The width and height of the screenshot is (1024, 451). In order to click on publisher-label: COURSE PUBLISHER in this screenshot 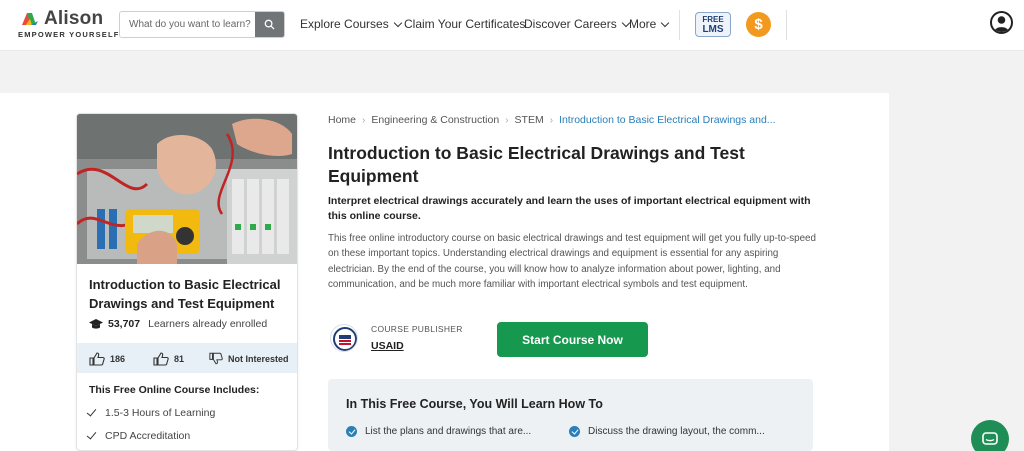, I will do `click(417, 329)`.